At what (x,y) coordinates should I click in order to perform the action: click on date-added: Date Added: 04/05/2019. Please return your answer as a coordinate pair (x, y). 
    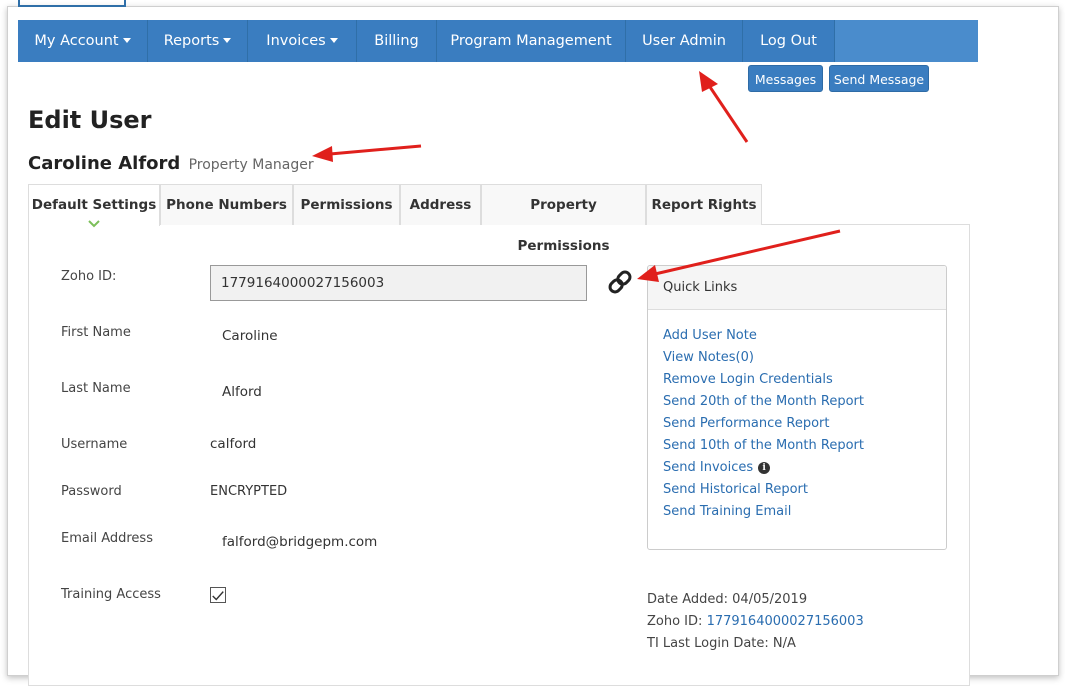
    Looking at the image, I should click on (727, 599).